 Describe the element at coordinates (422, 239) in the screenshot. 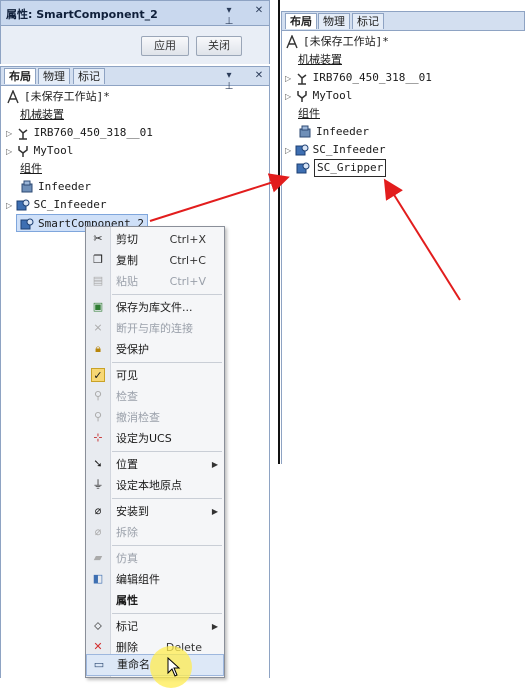

I see `arrow-from-right` at that location.